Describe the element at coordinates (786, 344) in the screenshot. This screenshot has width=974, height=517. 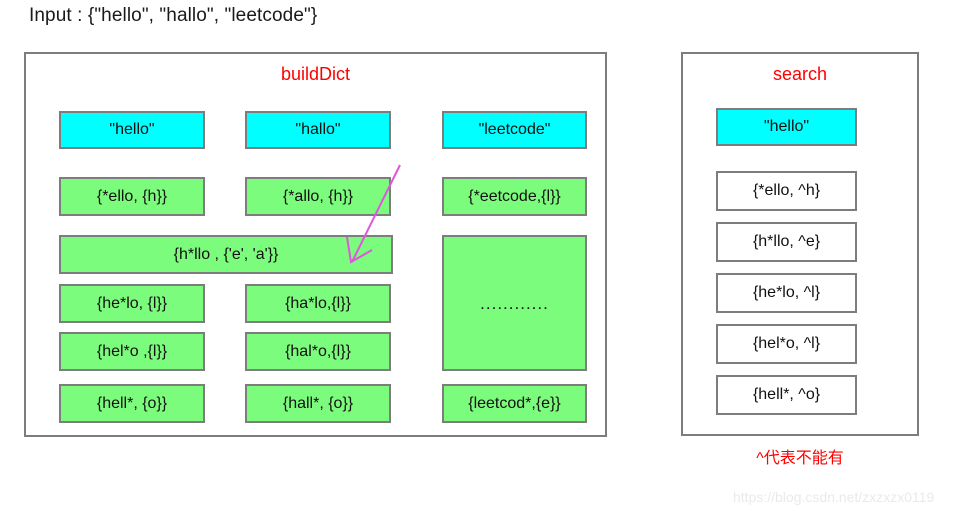
I see `search-entry-3: {hel*o, ^l}` at that location.